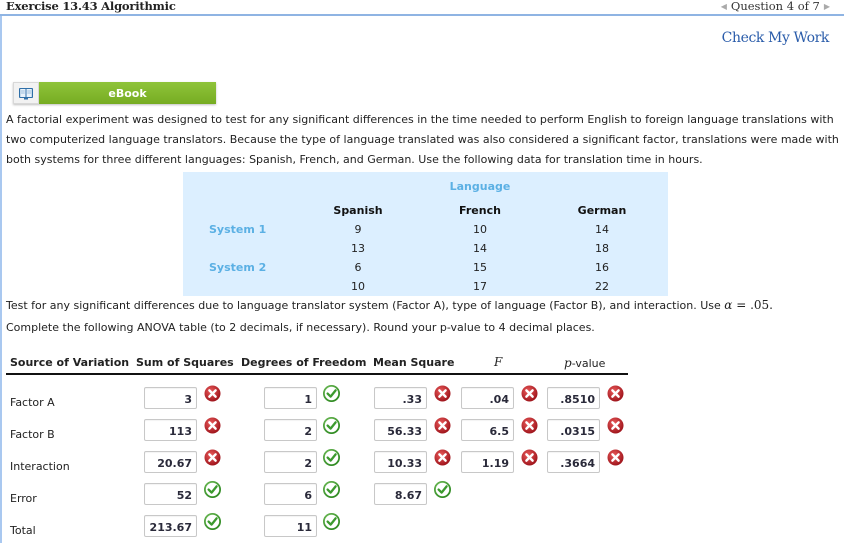 This screenshot has width=844, height=543. I want to click on mean-square-input: .33, so click(400, 398).